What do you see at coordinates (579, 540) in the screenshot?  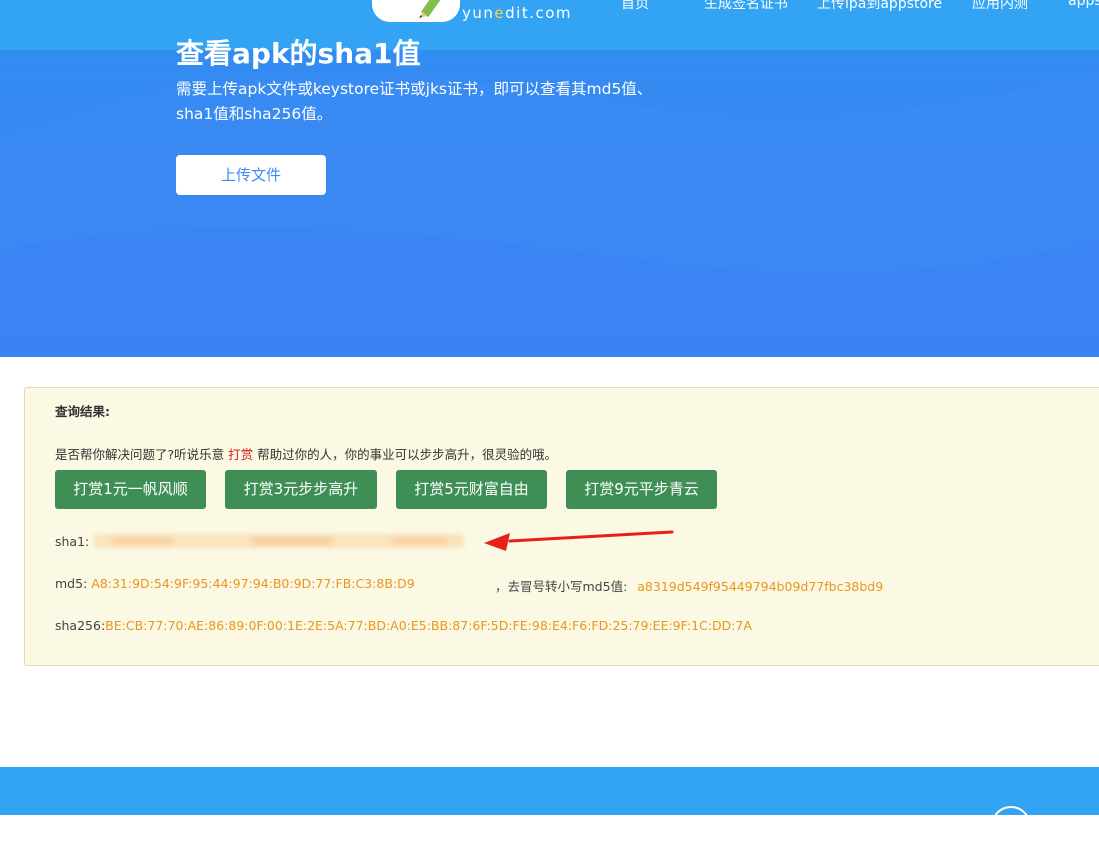 I see `arrow-annotation` at bounding box center [579, 540].